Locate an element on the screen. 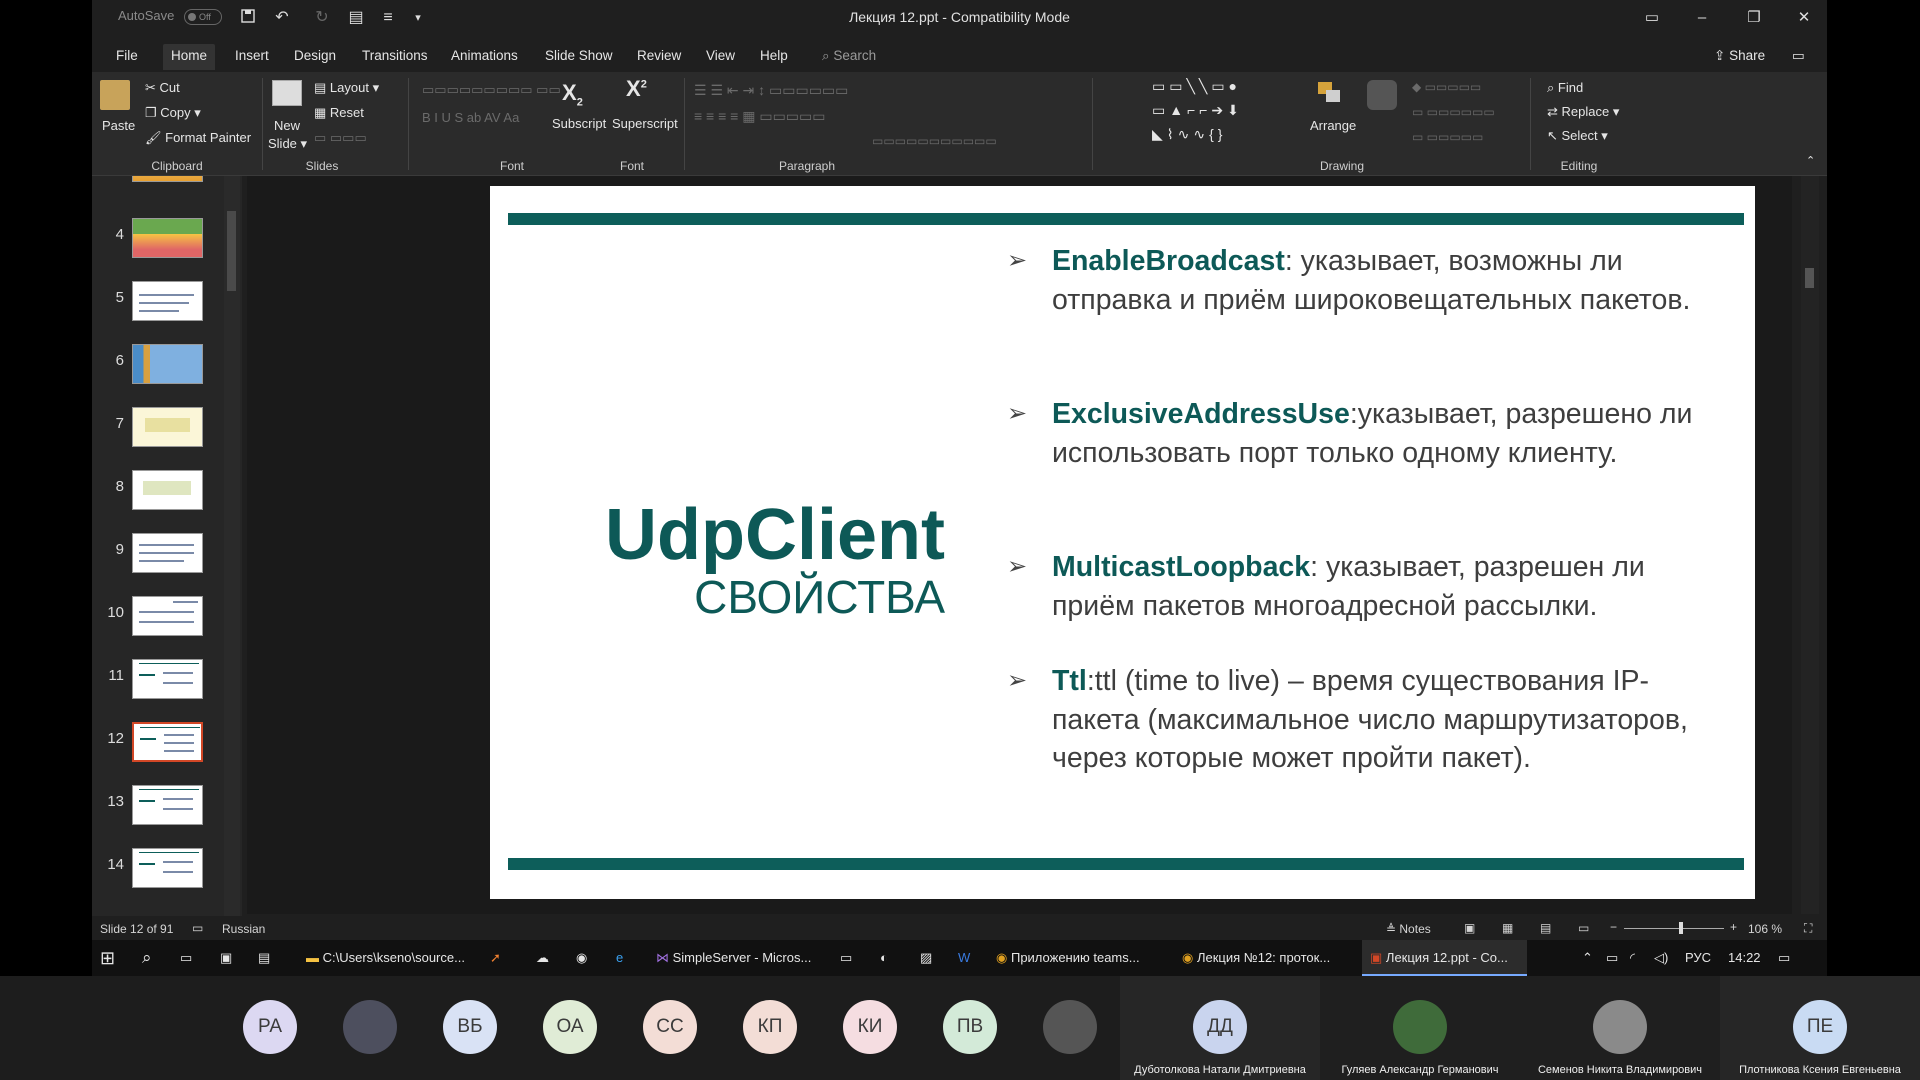 Image resolution: width=1920 pixels, height=1080 pixels. app-icon: ☁ is located at coordinates (542, 958).